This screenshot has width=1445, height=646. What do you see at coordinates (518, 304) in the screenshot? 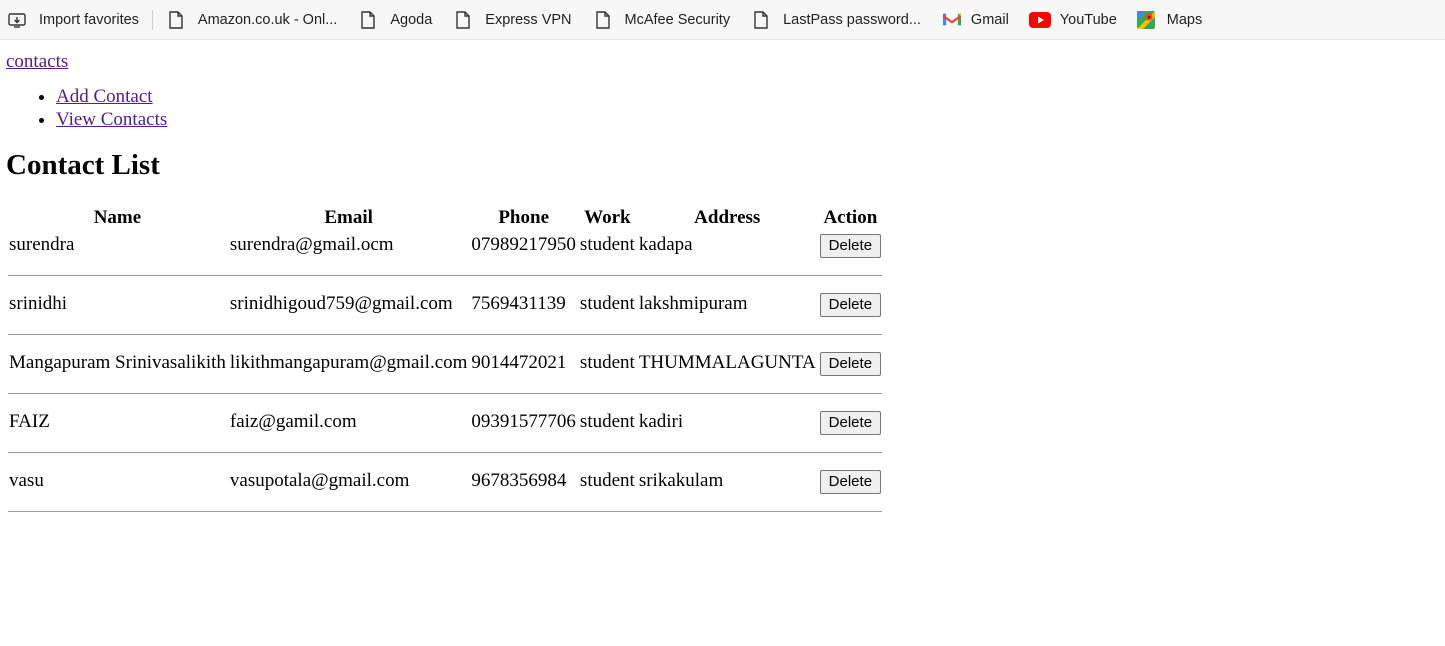
I see `cell-phone: 7569431139` at bounding box center [518, 304].